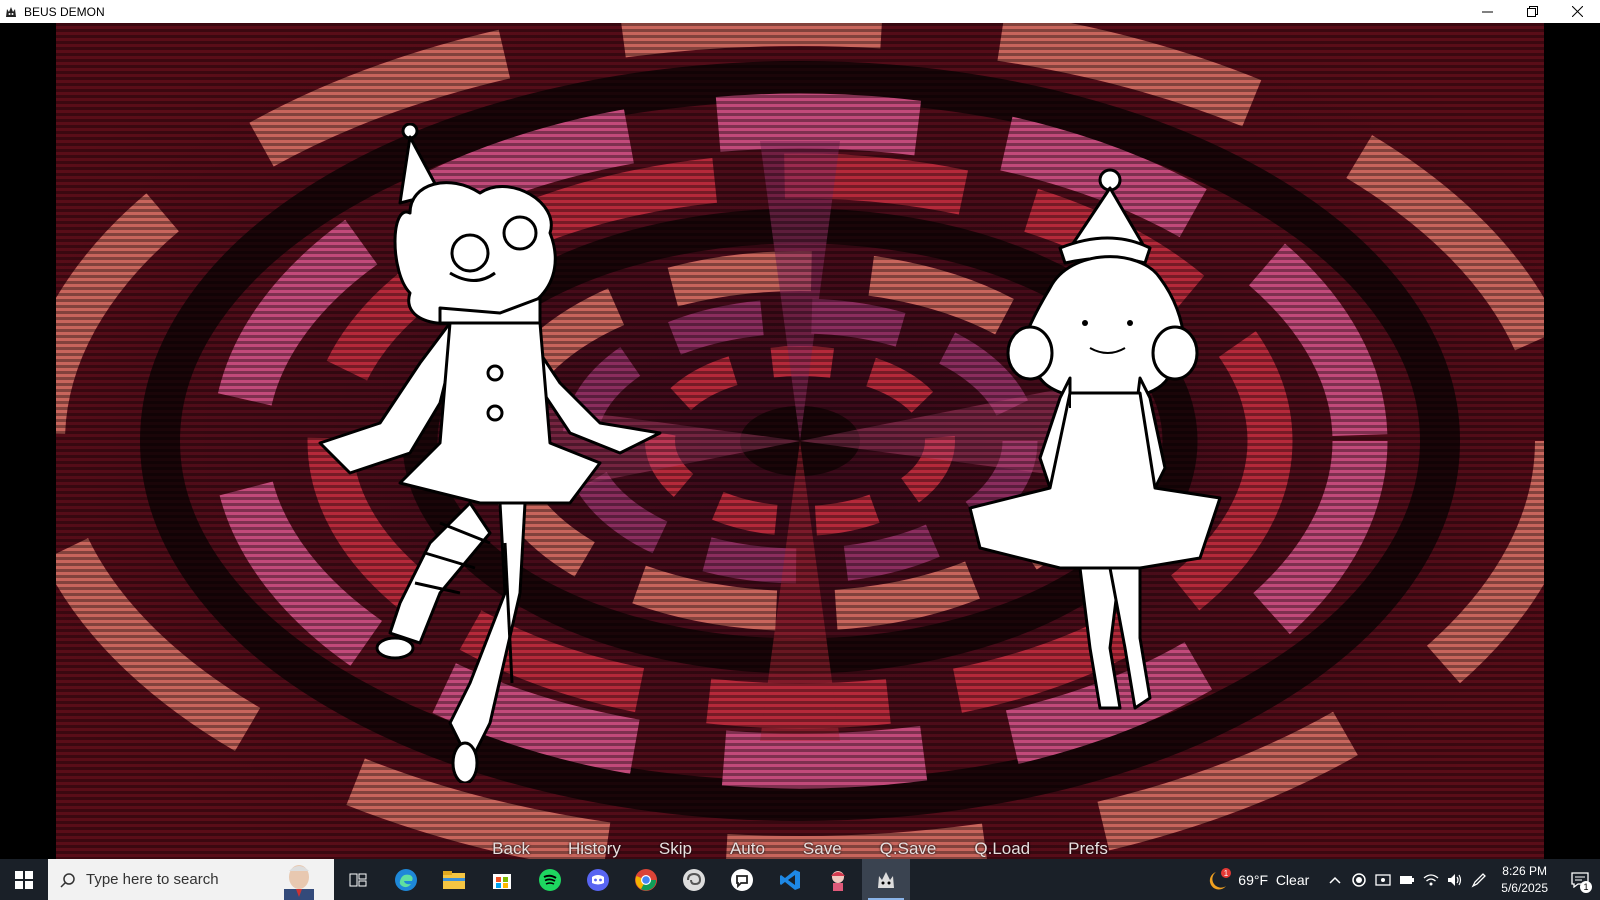 The height and width of the screenshot is (900, 1600). I want to click on taskbar-app-swirl, so click(694, 879).